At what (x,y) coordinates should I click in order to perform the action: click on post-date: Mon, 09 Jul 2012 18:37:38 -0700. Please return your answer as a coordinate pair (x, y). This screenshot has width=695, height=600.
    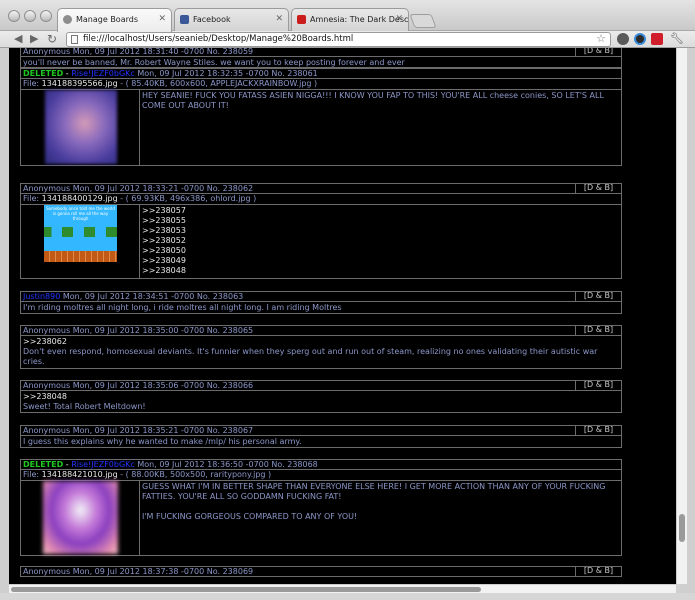
    Looking at the image, I should click on (138, 571).